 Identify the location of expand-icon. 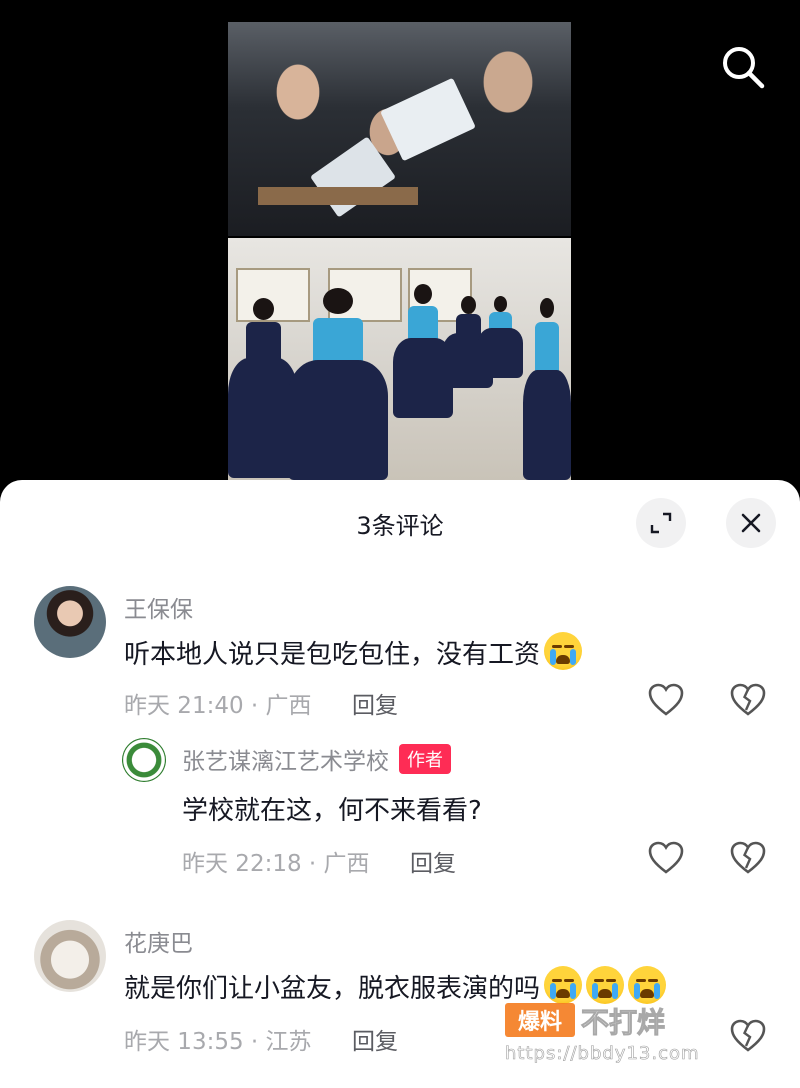
(661, 523).